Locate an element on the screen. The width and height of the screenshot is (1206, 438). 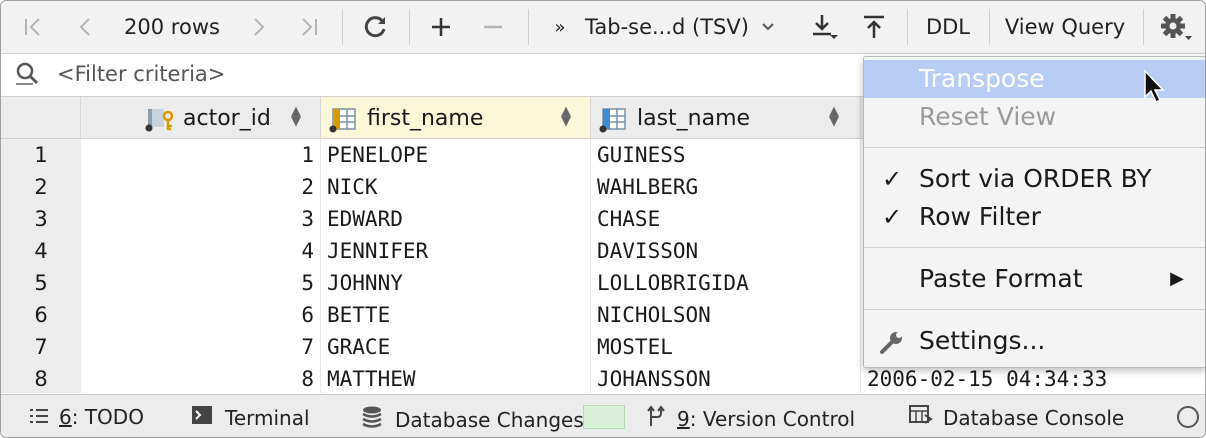
submenu-arrow-icon: ▶ is located at coordinates (1177, 278).